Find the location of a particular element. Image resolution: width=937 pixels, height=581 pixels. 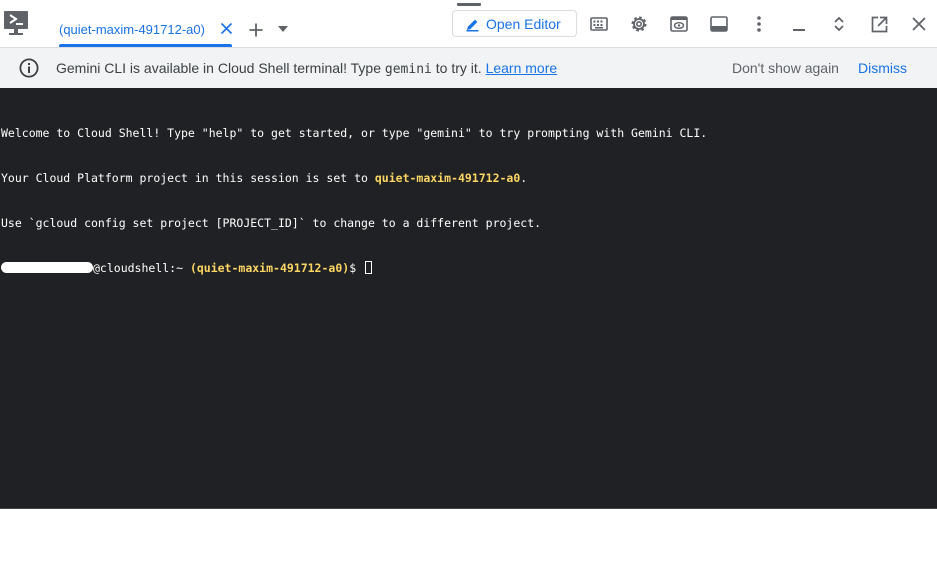

open-editor-label: Open Editor is located at coordinates (523, 24).